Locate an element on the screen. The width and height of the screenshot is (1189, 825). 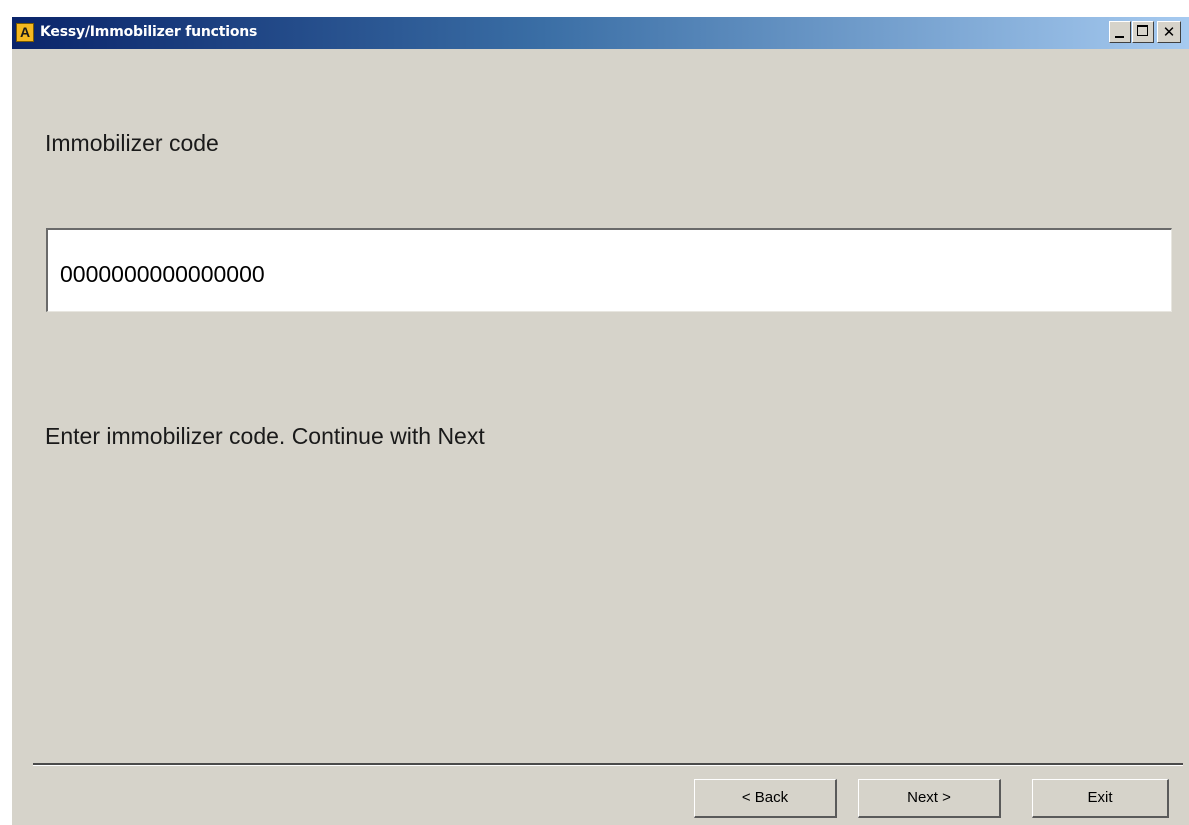
maximize-button is located at coordinates (1143, 32).